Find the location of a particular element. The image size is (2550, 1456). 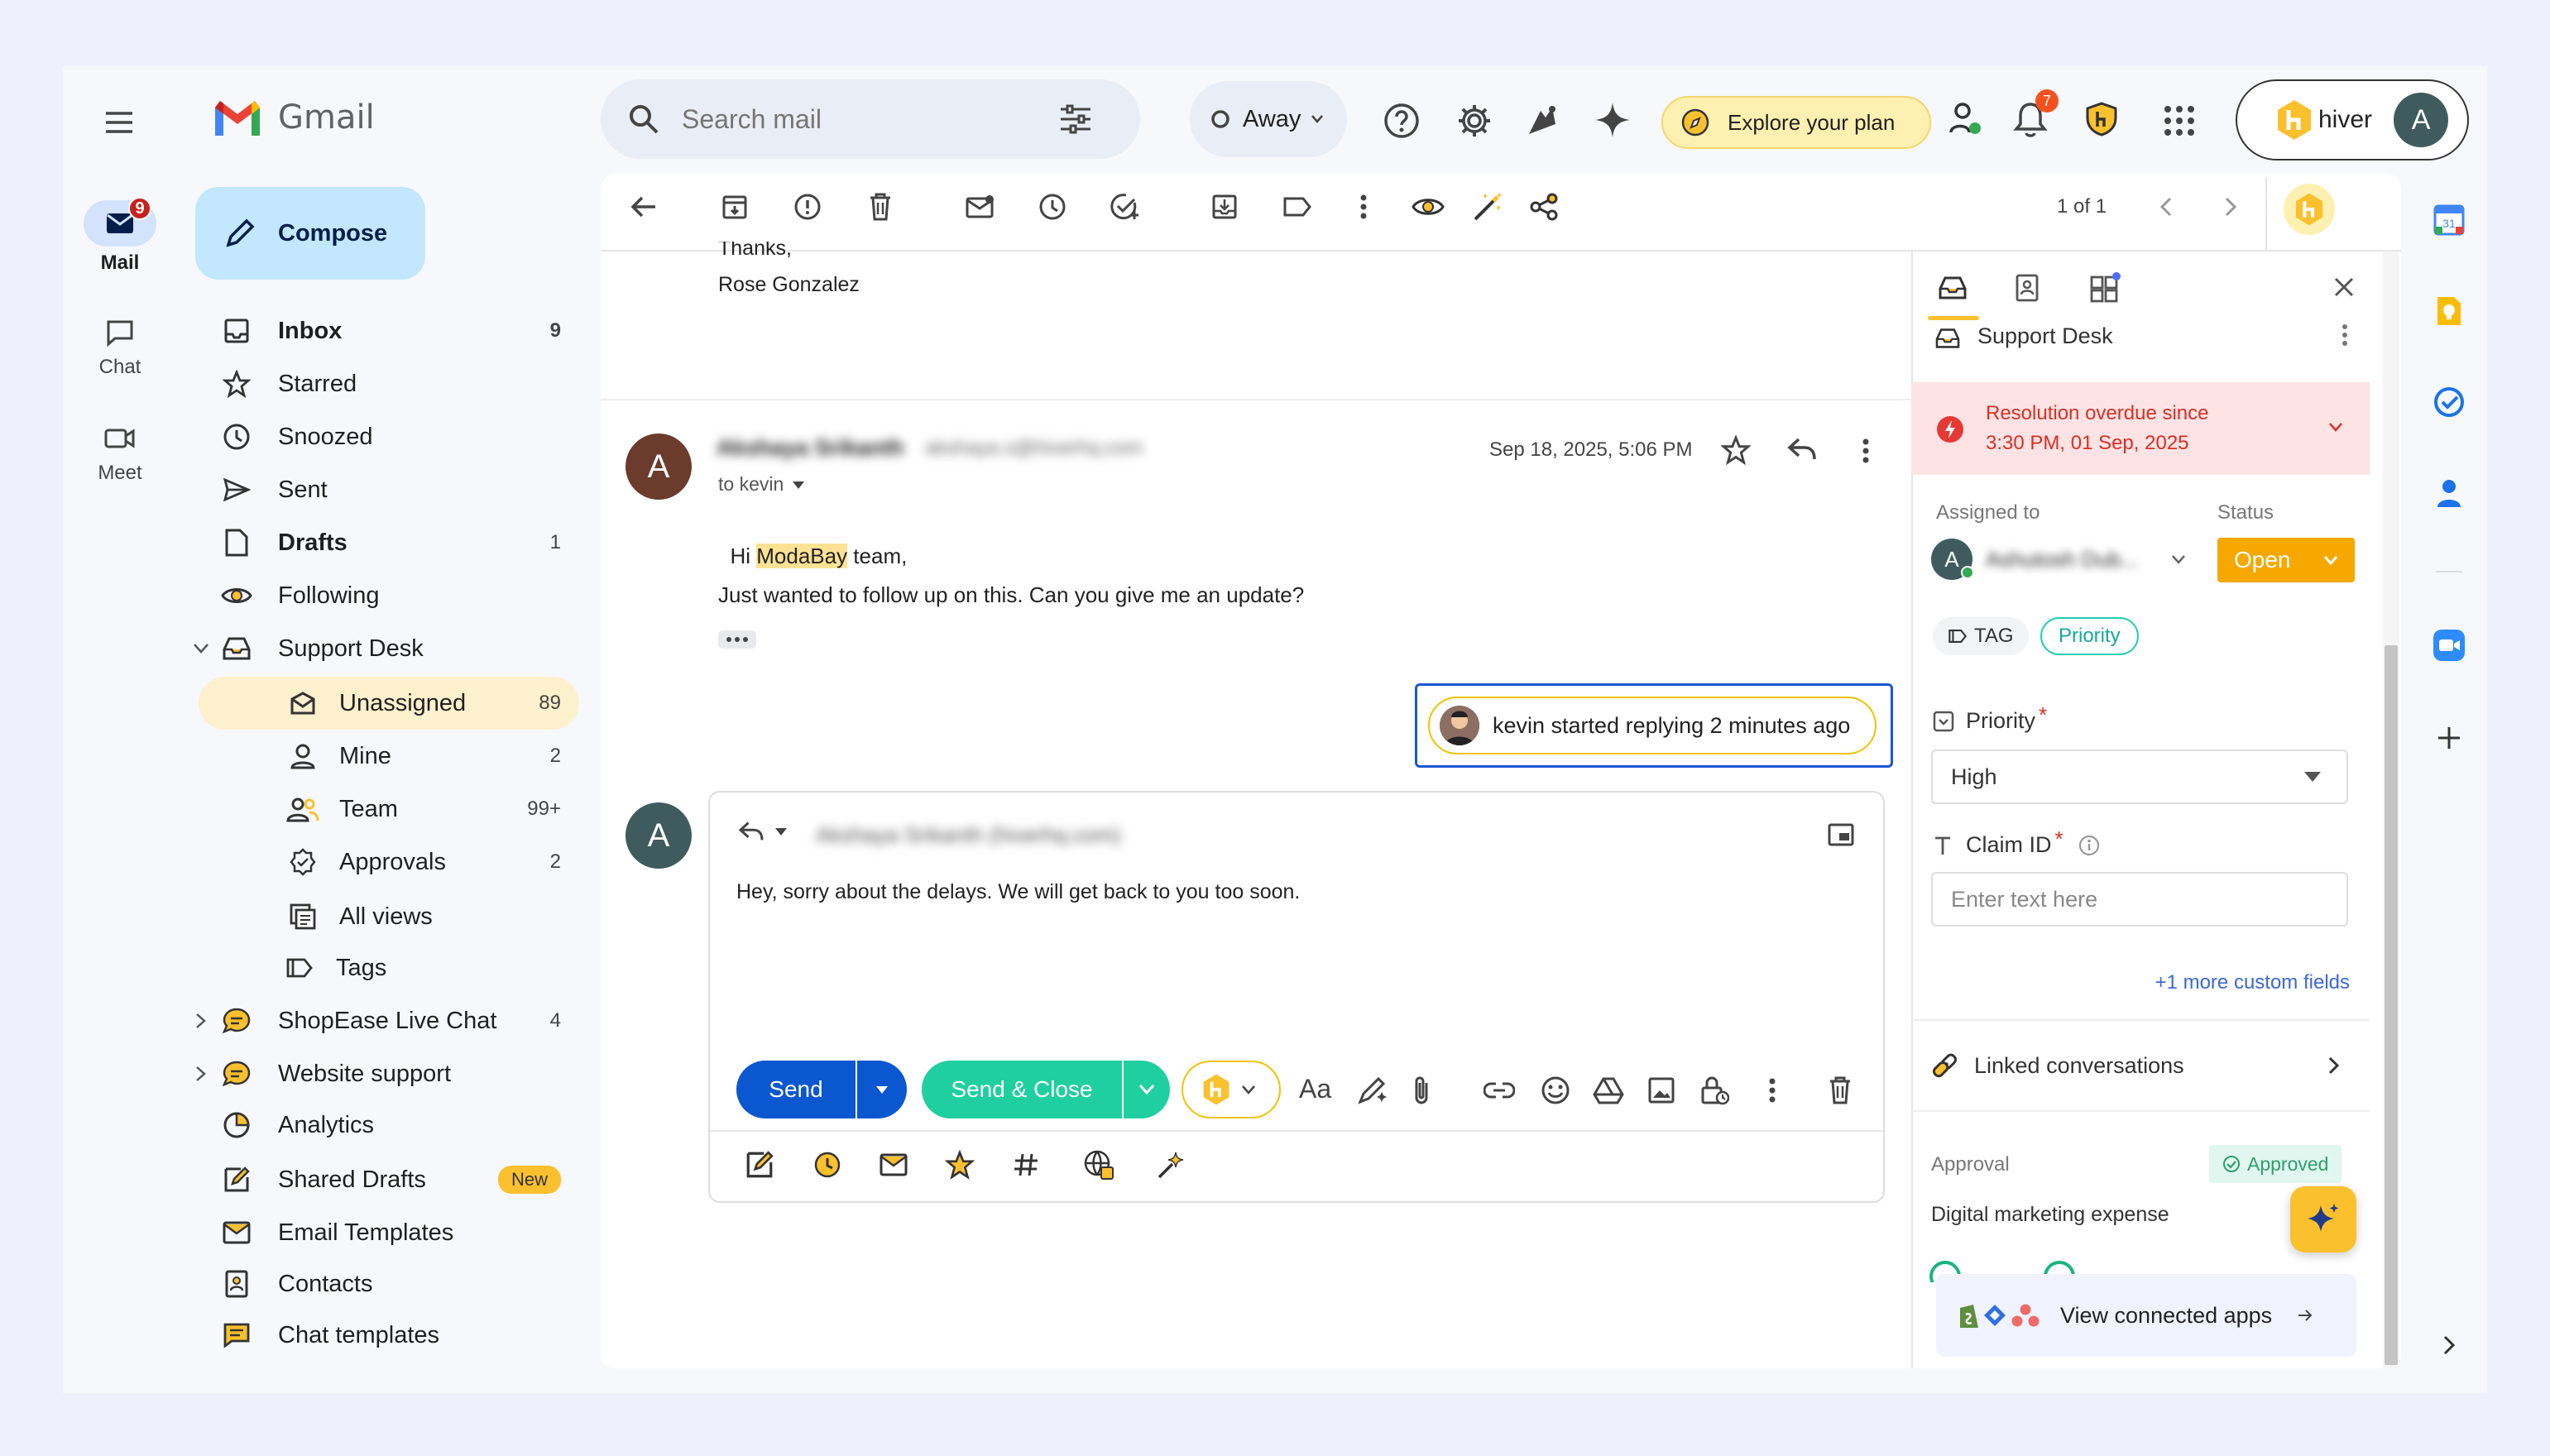

claim-id-input: Enter text here is located at coordinates (2140, 899).